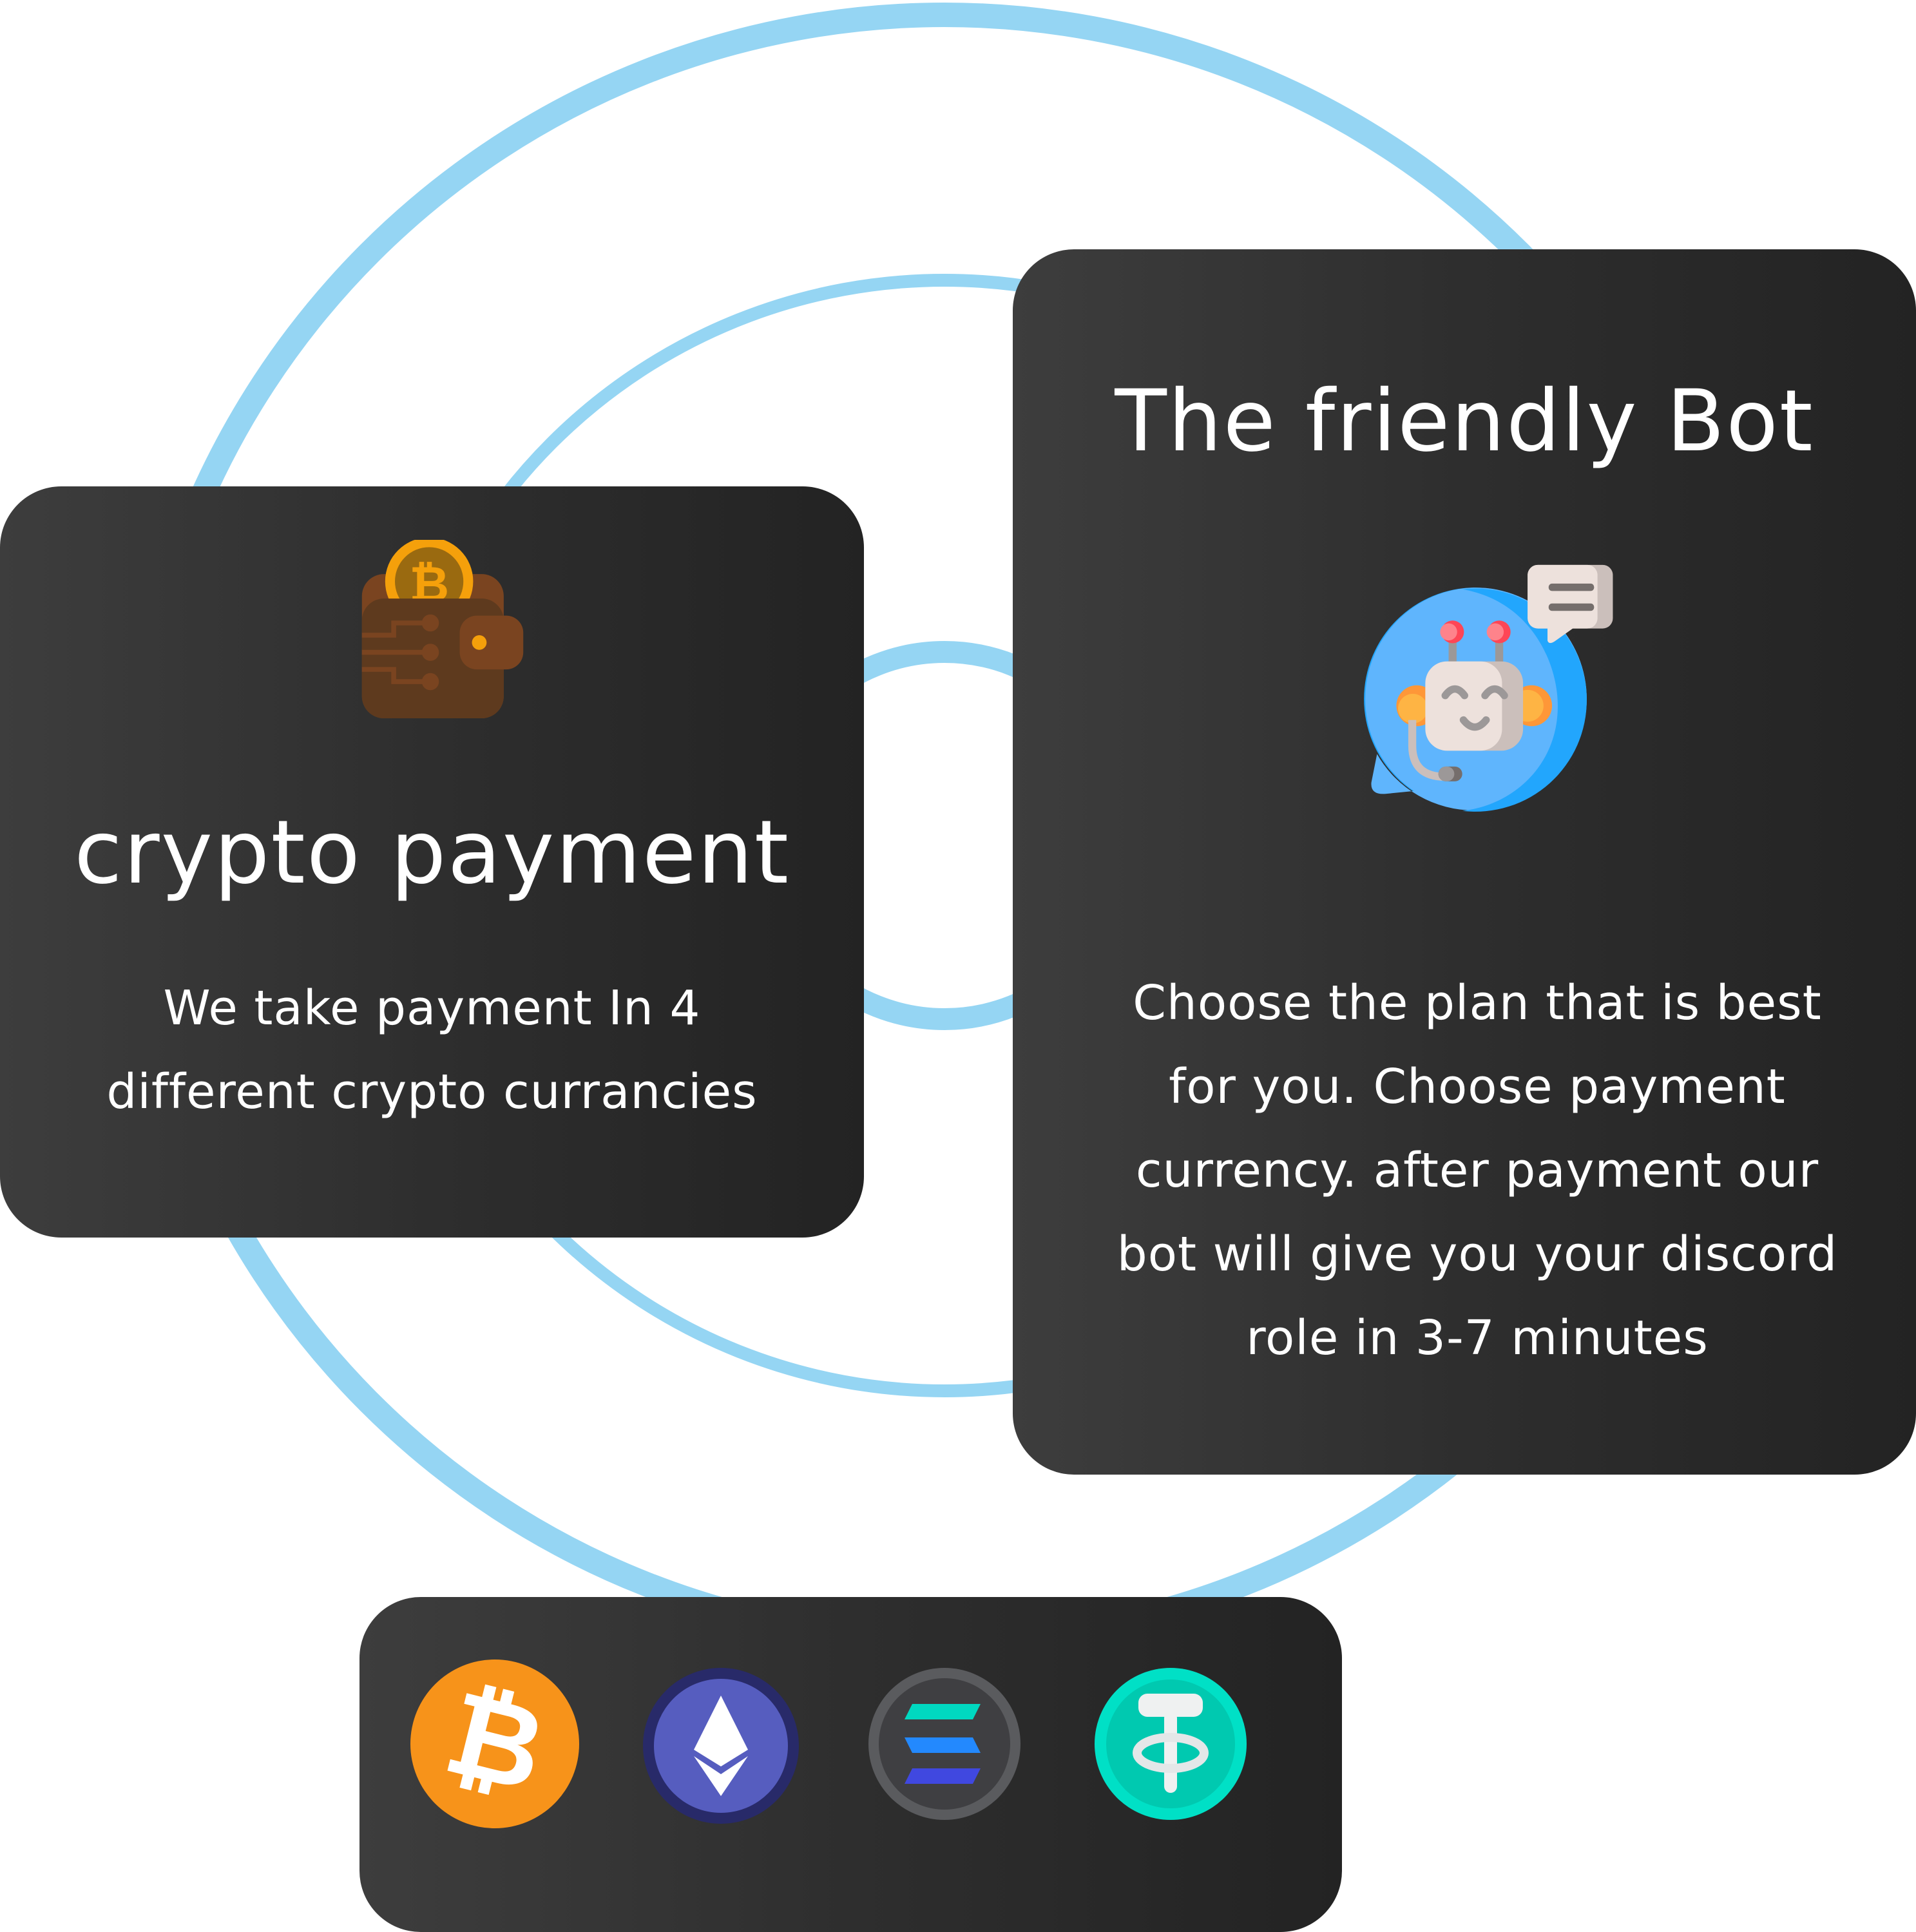  Describe the element at coordinates (431, 853) in the screenshot. I see `card-title: crypto payment` at that location.